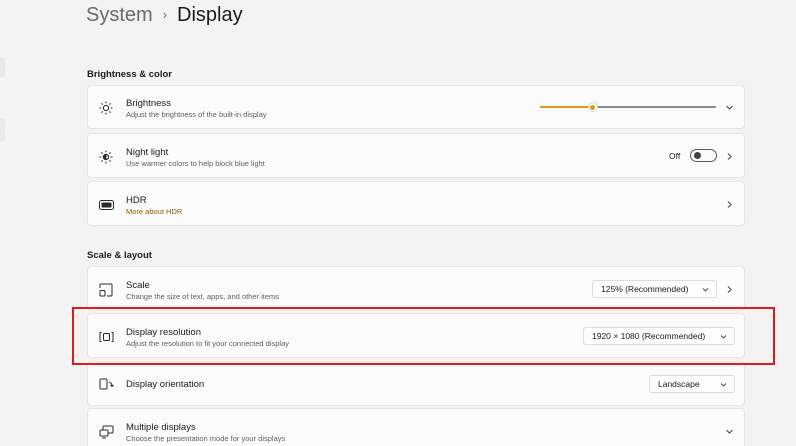  What do you see at coordinates (566, 107) in the screenshot?
I see `slider-fill` at bounding box center [566, 107].